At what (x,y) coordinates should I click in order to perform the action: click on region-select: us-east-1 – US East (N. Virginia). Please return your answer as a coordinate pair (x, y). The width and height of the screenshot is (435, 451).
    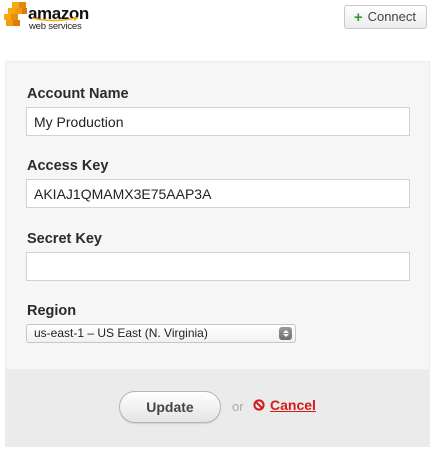
    Looking at the image, I should click on (161, 333).